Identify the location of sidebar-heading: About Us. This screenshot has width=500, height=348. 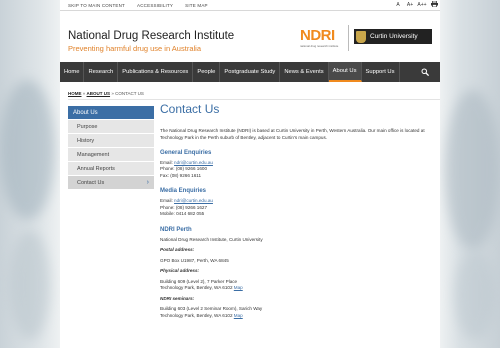
(111, 112).